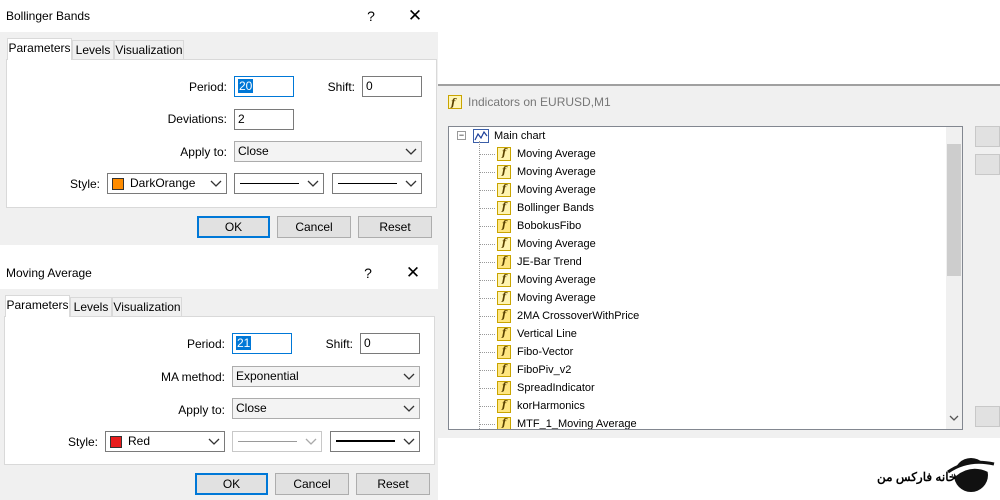  I want to click on color-select: DarkOrange, so click(167, 183).